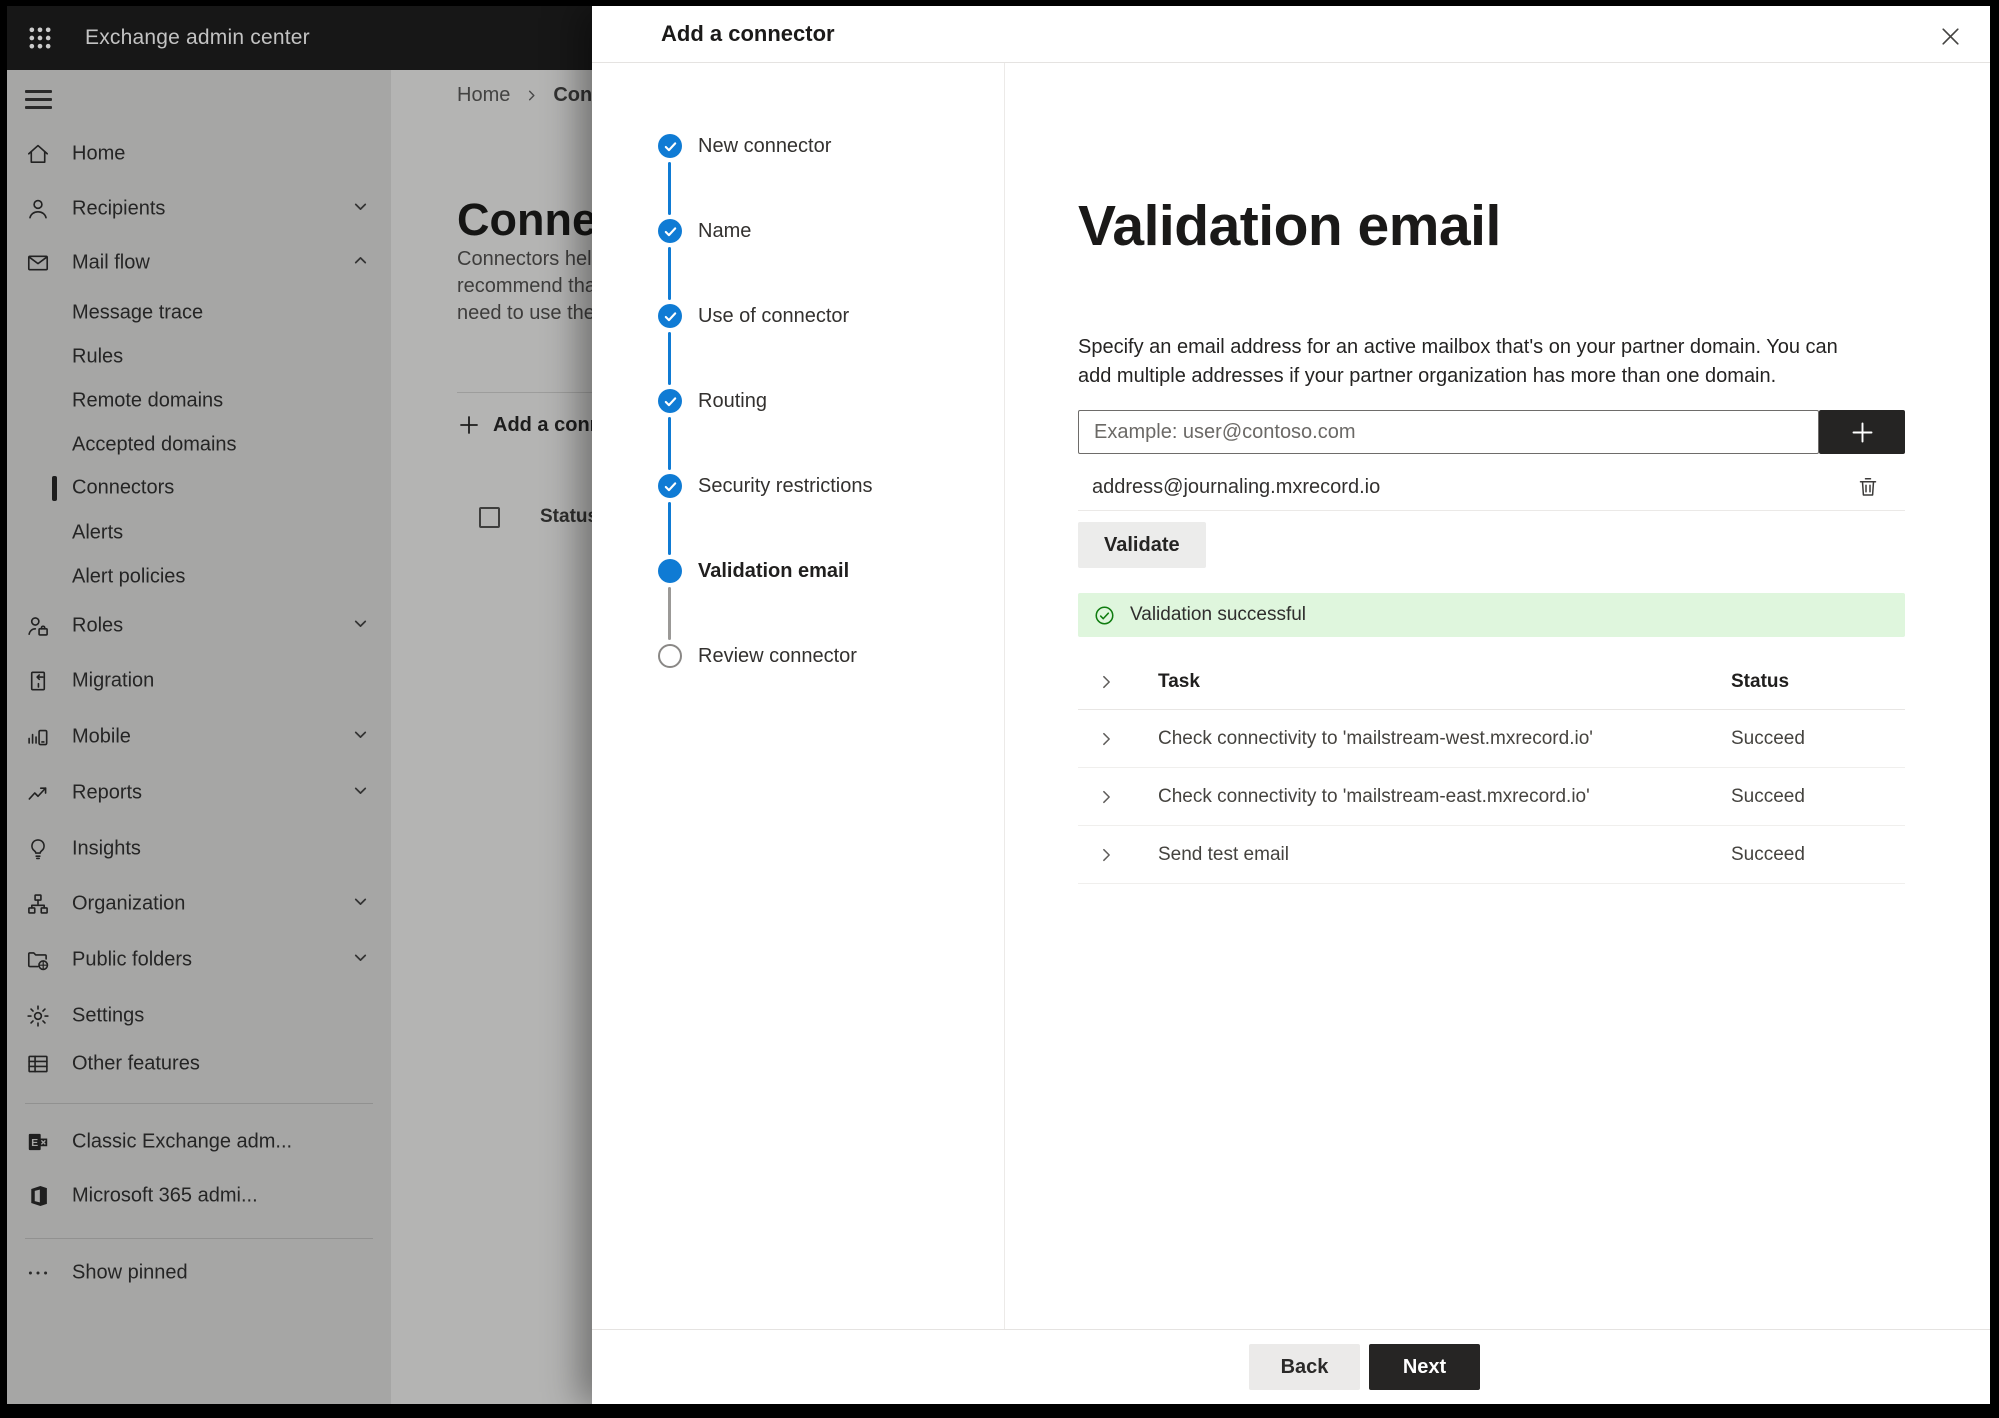 The height and width of the screenshot is (1418, 1999). I want to click on sidebar-item-label: Remote domains, so click(148, 400).